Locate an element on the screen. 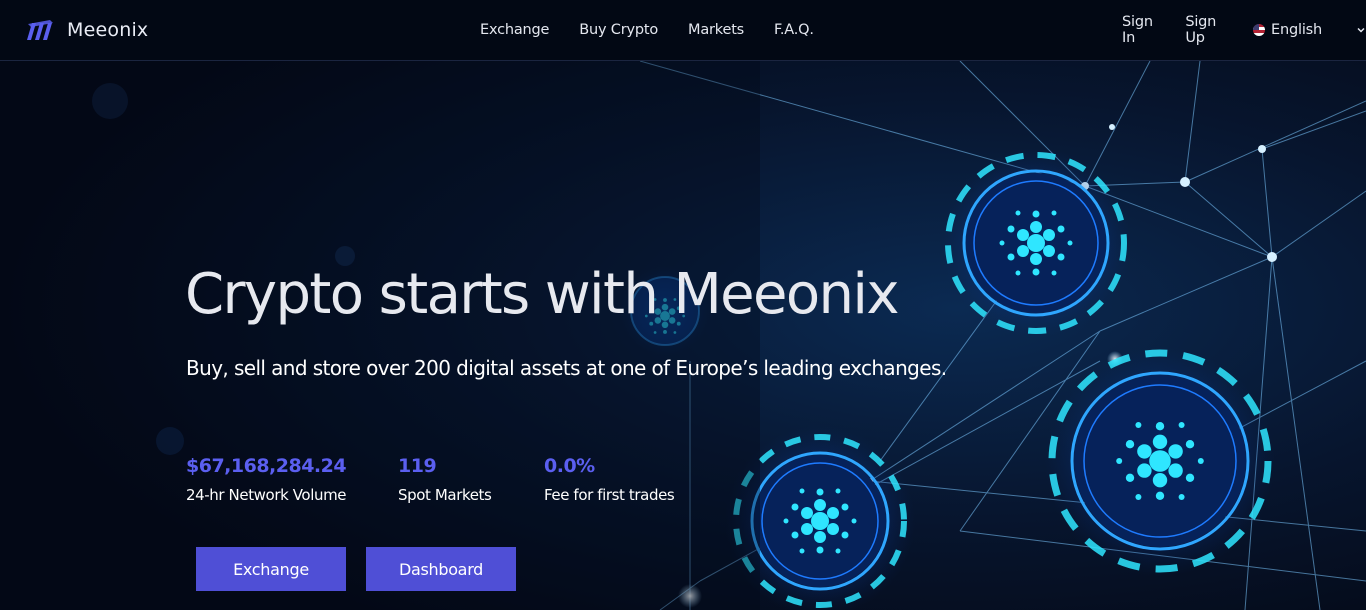  stat-label: Spot Markets is located at coordinates (445, 495).